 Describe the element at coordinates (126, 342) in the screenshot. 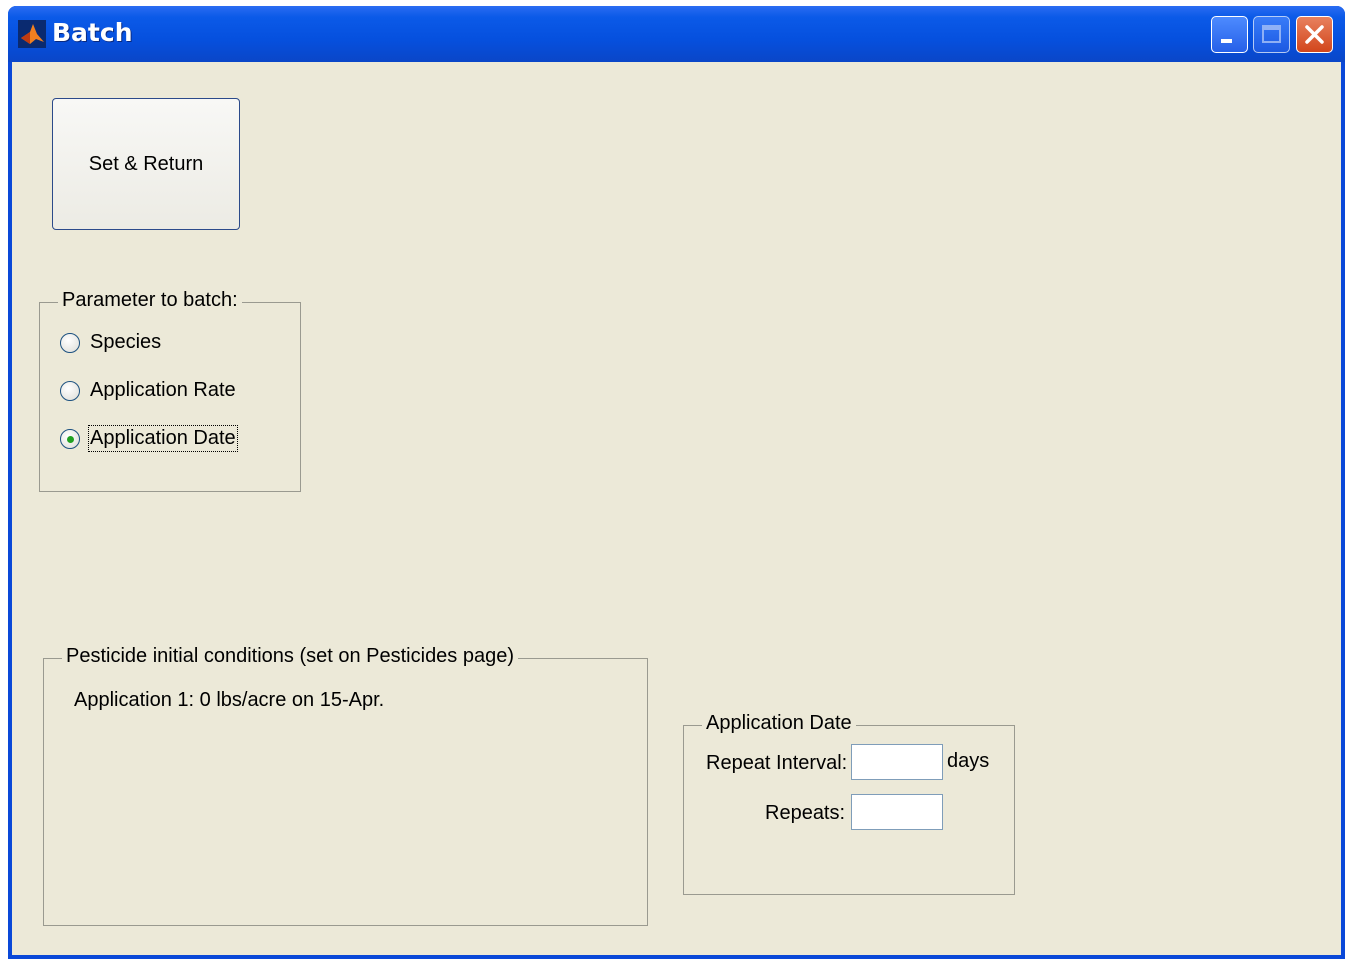

I see `radio-species-label: Species` at that location.